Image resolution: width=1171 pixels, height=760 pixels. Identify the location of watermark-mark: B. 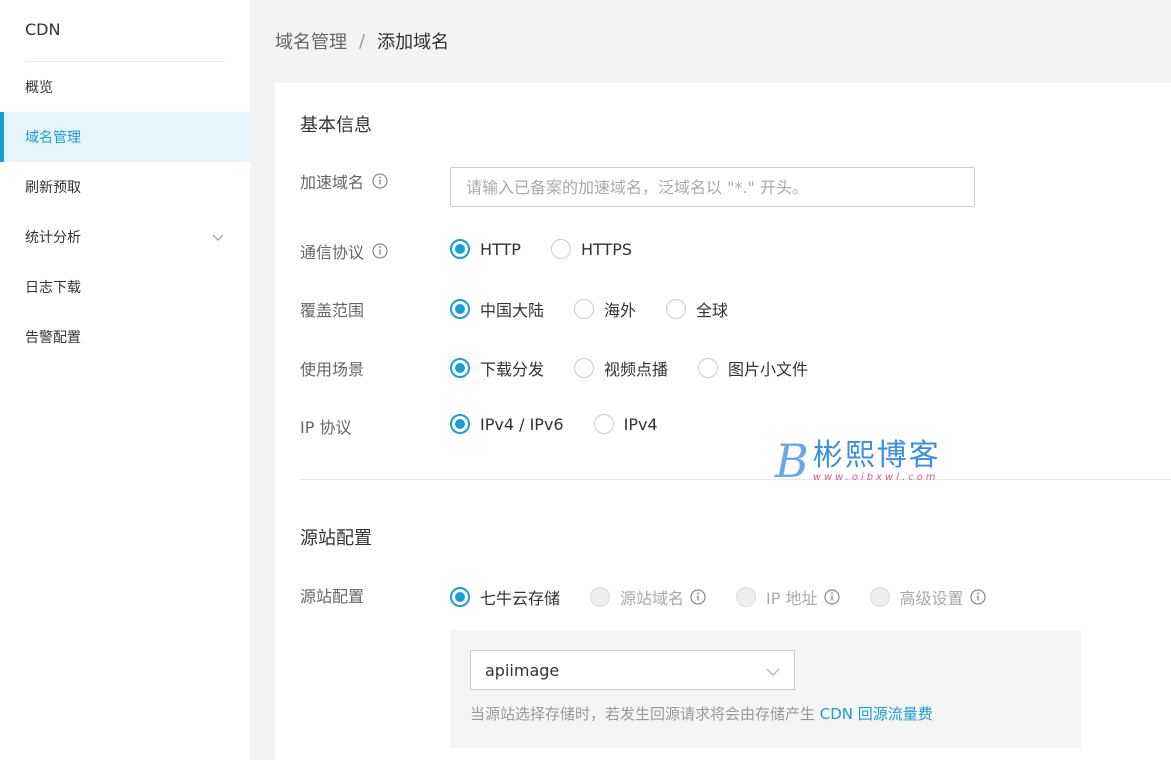
(792, 461).